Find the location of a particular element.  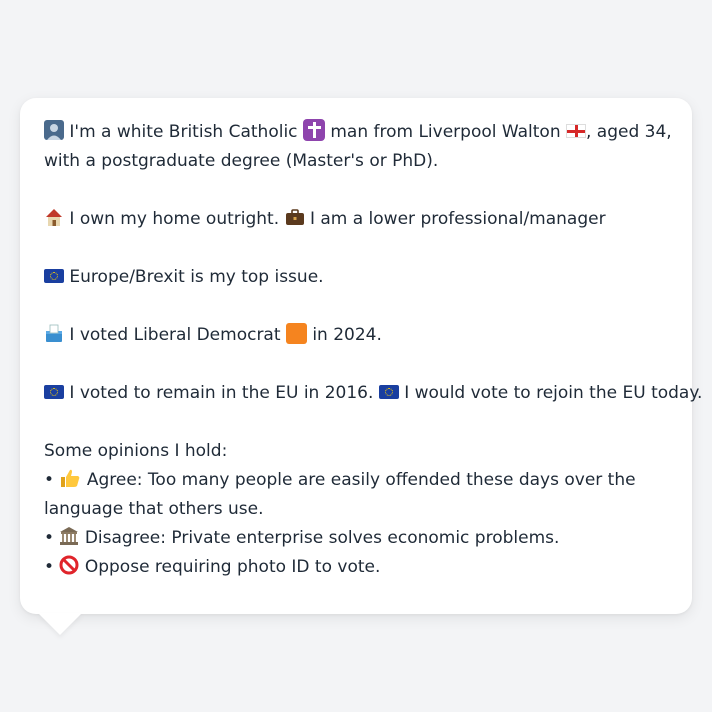

person-icon is located at coordinates (54, 130).